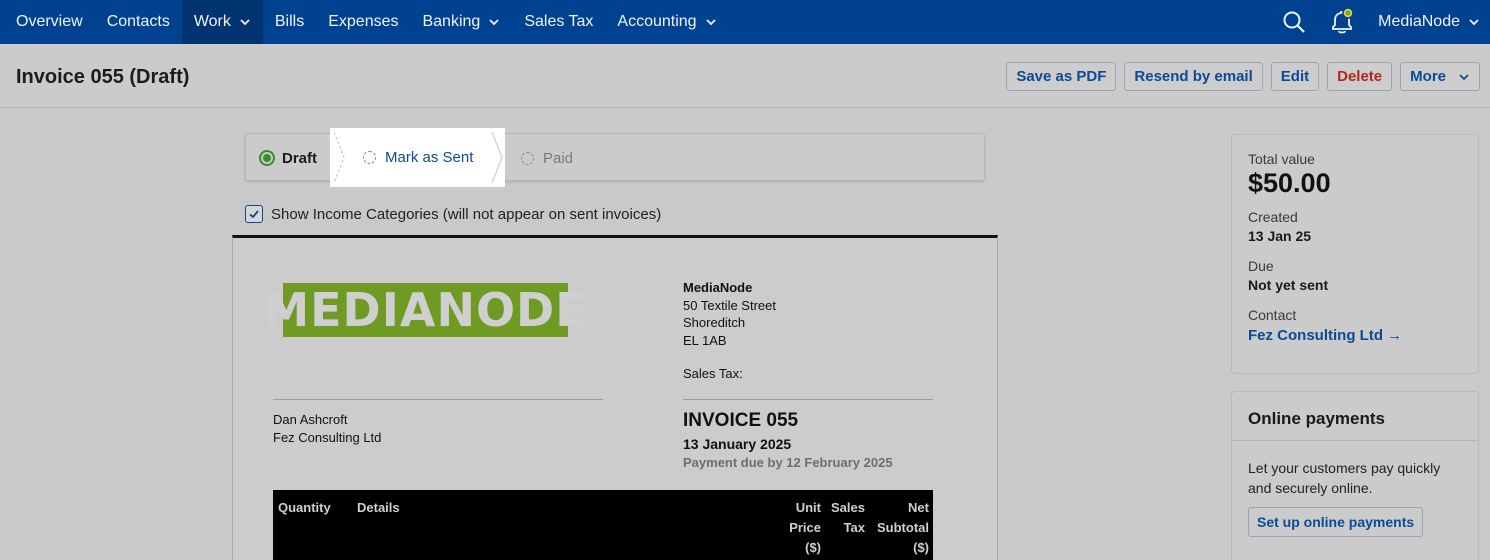  What do you see at coordinates (1428, 76) in the screenshot?
I see `more-label: More` at bounding box center [1428, 76].